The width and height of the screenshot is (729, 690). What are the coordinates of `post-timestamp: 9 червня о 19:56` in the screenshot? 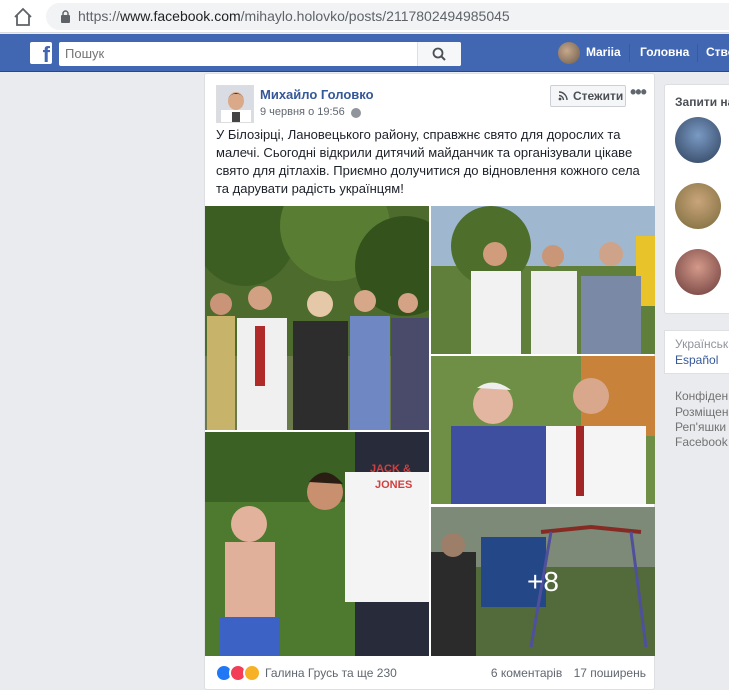 It's located at (302, 112).